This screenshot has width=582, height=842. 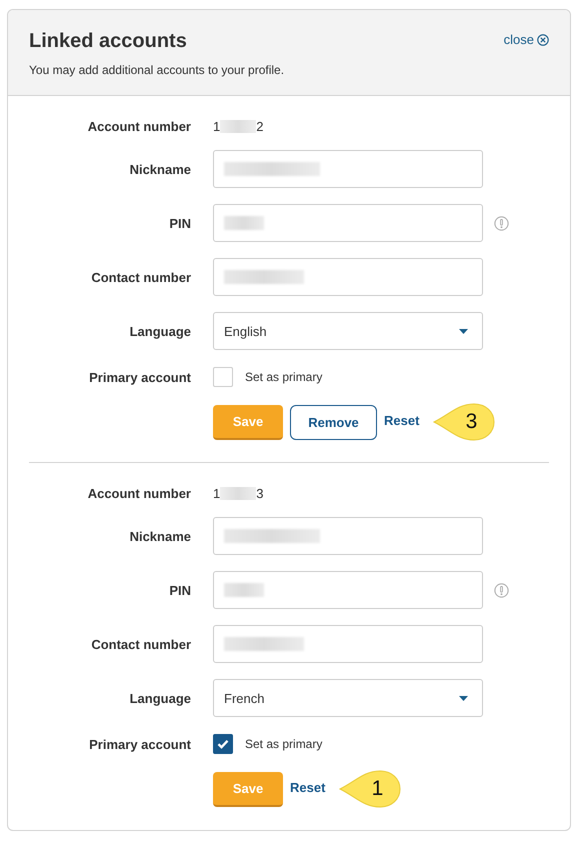 What do you see at coordinates (260, 126) in the screenshot?
I see `account-number-end: 2` at bounding box center [260, 126].